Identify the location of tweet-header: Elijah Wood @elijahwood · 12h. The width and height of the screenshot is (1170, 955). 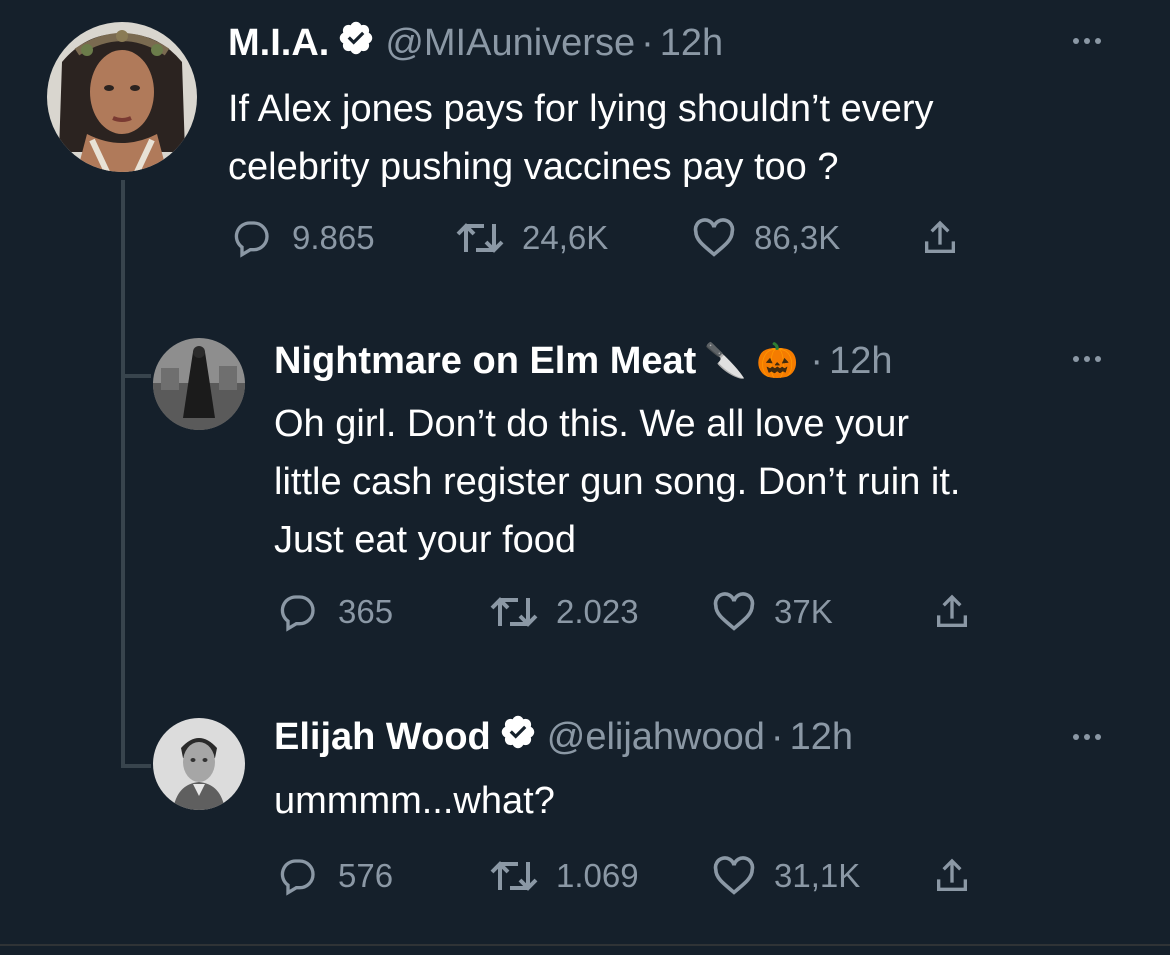
(563, 737).